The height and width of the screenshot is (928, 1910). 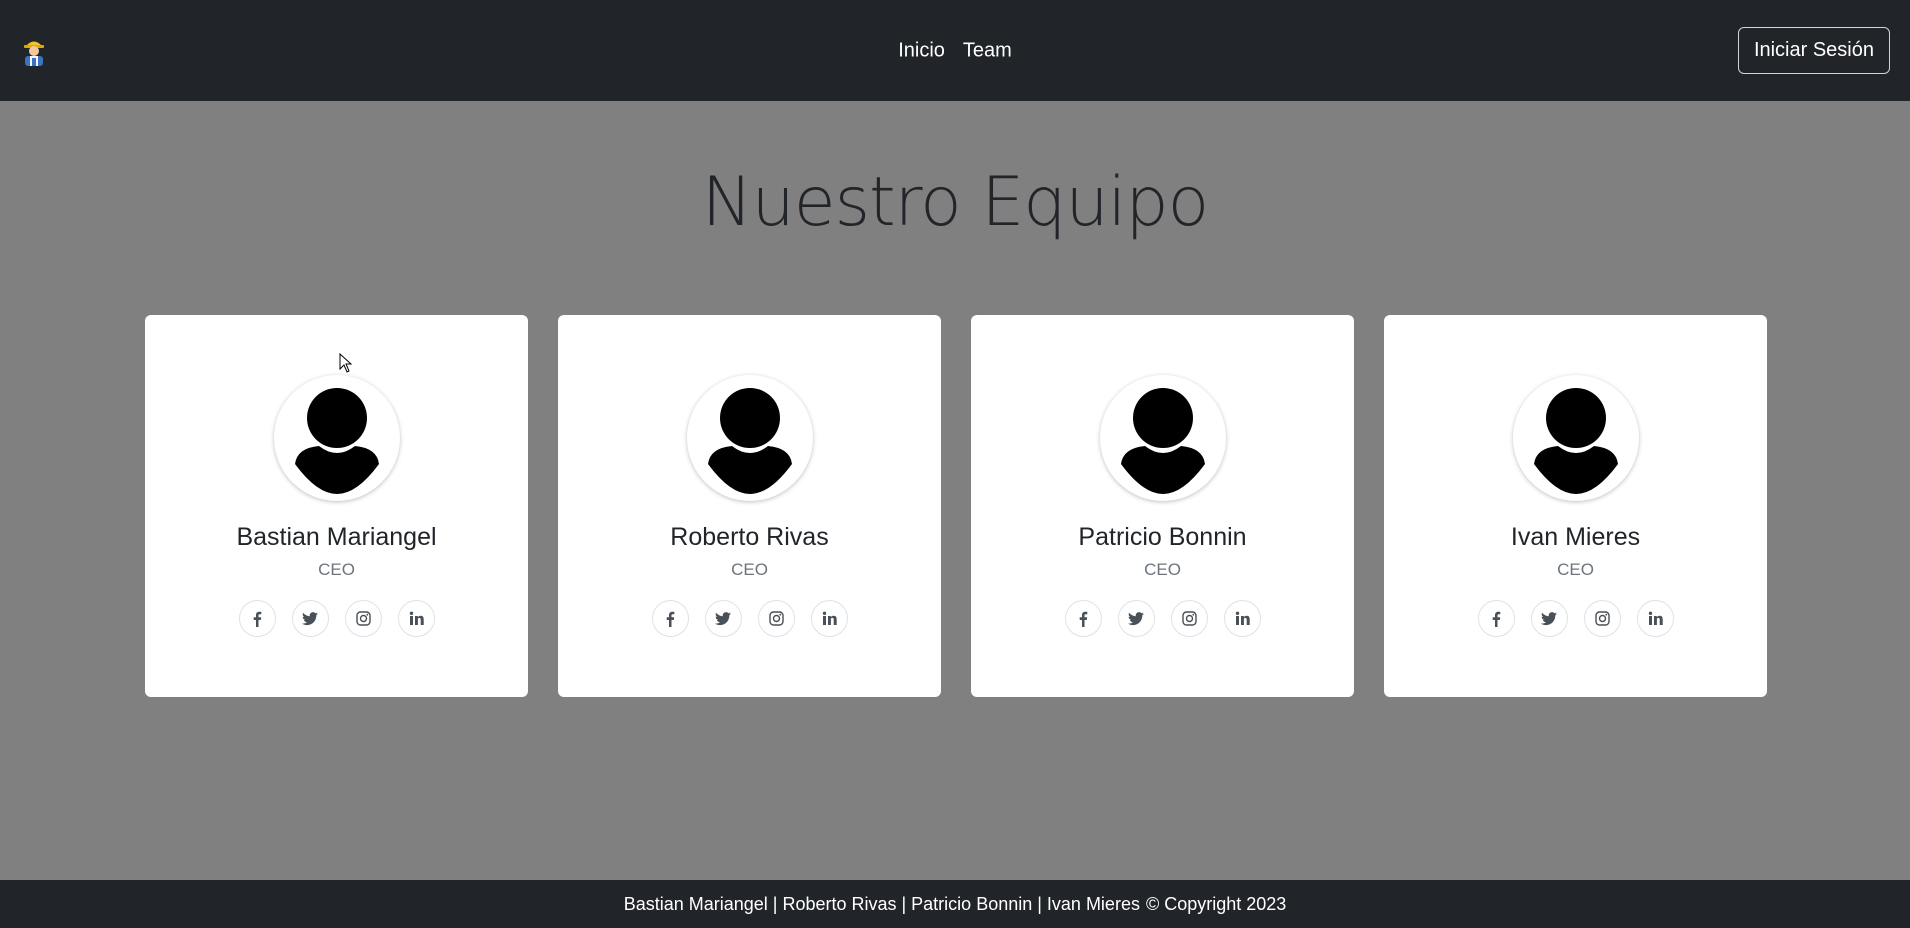 What do you see at coordinates (336, 506) in the screenshot?
I see `team-card: Bastian Mariangel CEO` at bounding box center [336, 506].